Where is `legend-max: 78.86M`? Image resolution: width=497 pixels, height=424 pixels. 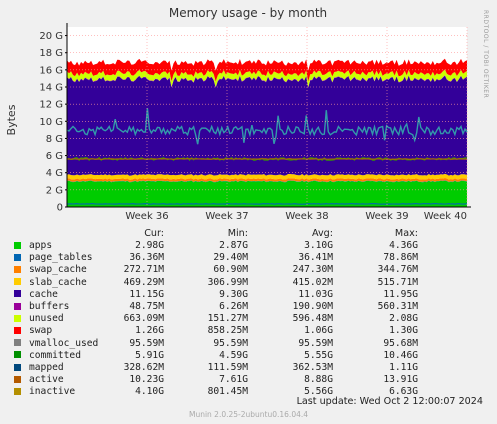 legend-max: 78.86M is located at coordinates (400, 258).